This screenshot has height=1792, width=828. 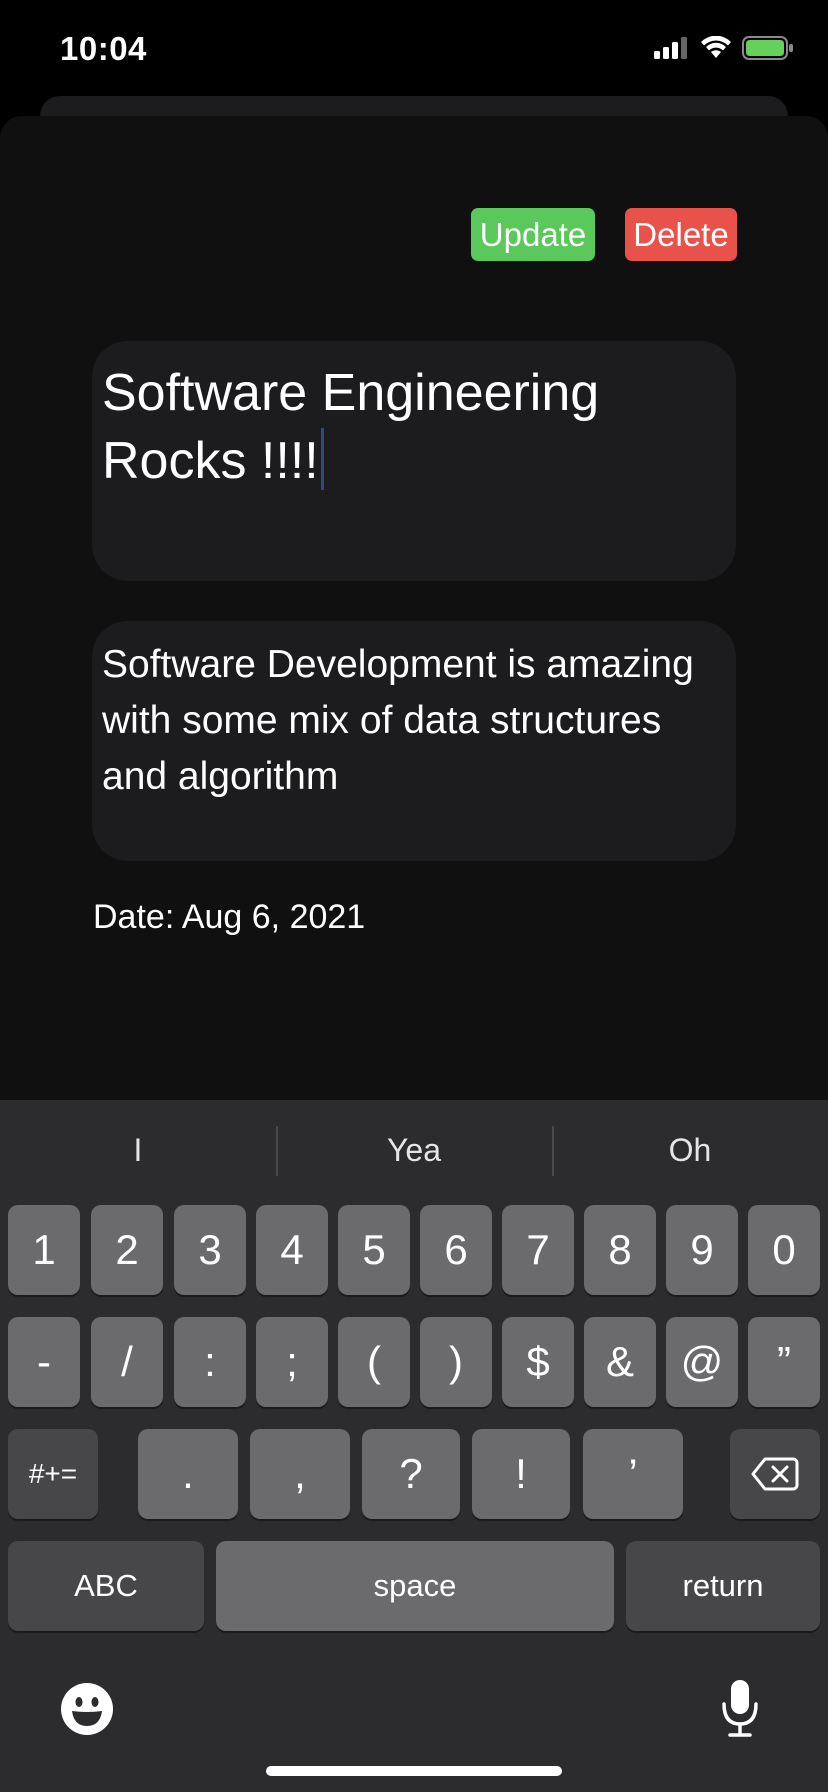 What do you see at coordinates (210, 1250) in the screenshot?
I see `key-3: 3` at bounding box center [210, 1250].